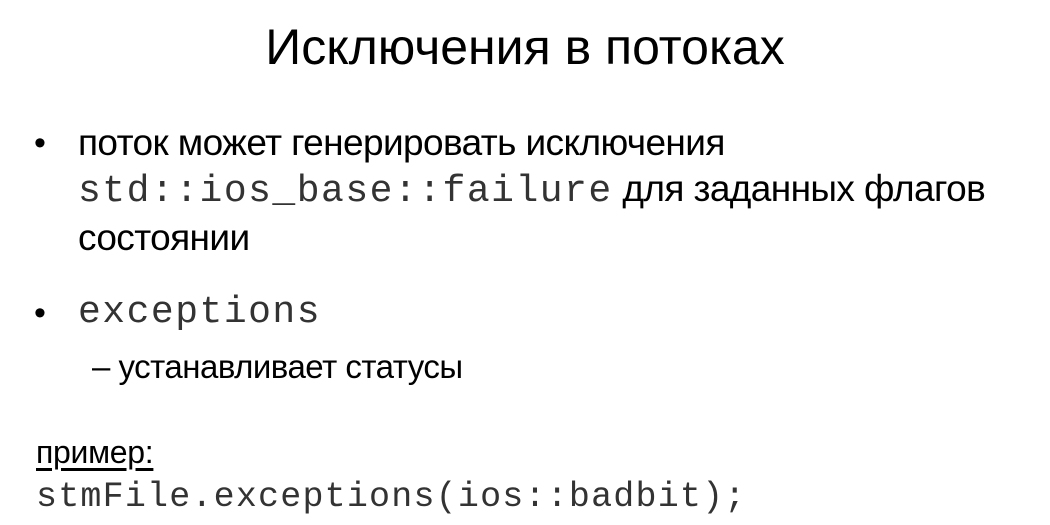  Describe the element at coordinates (200, 312) in the screenshot. I see `code-inline: exceptions` at that location.